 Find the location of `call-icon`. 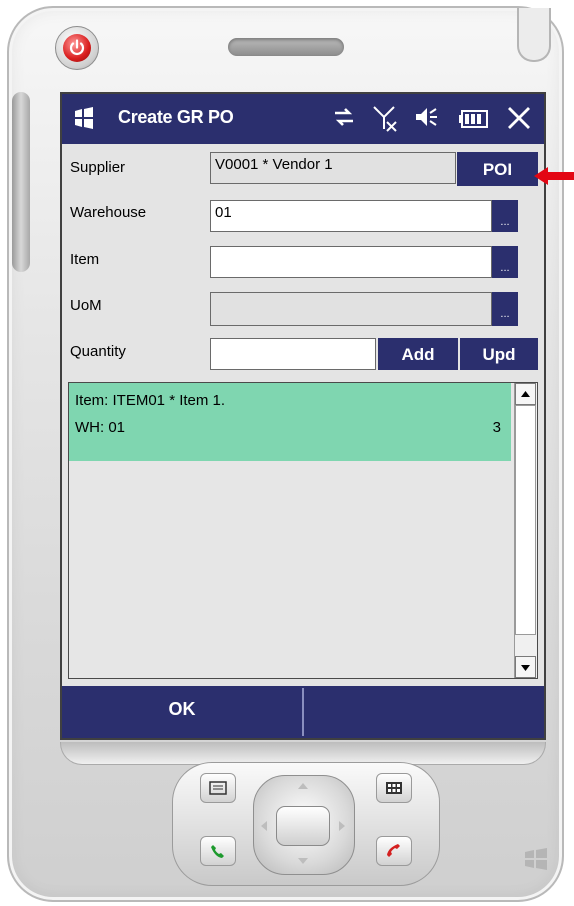

call-icon is located at coordinates (218, 851).